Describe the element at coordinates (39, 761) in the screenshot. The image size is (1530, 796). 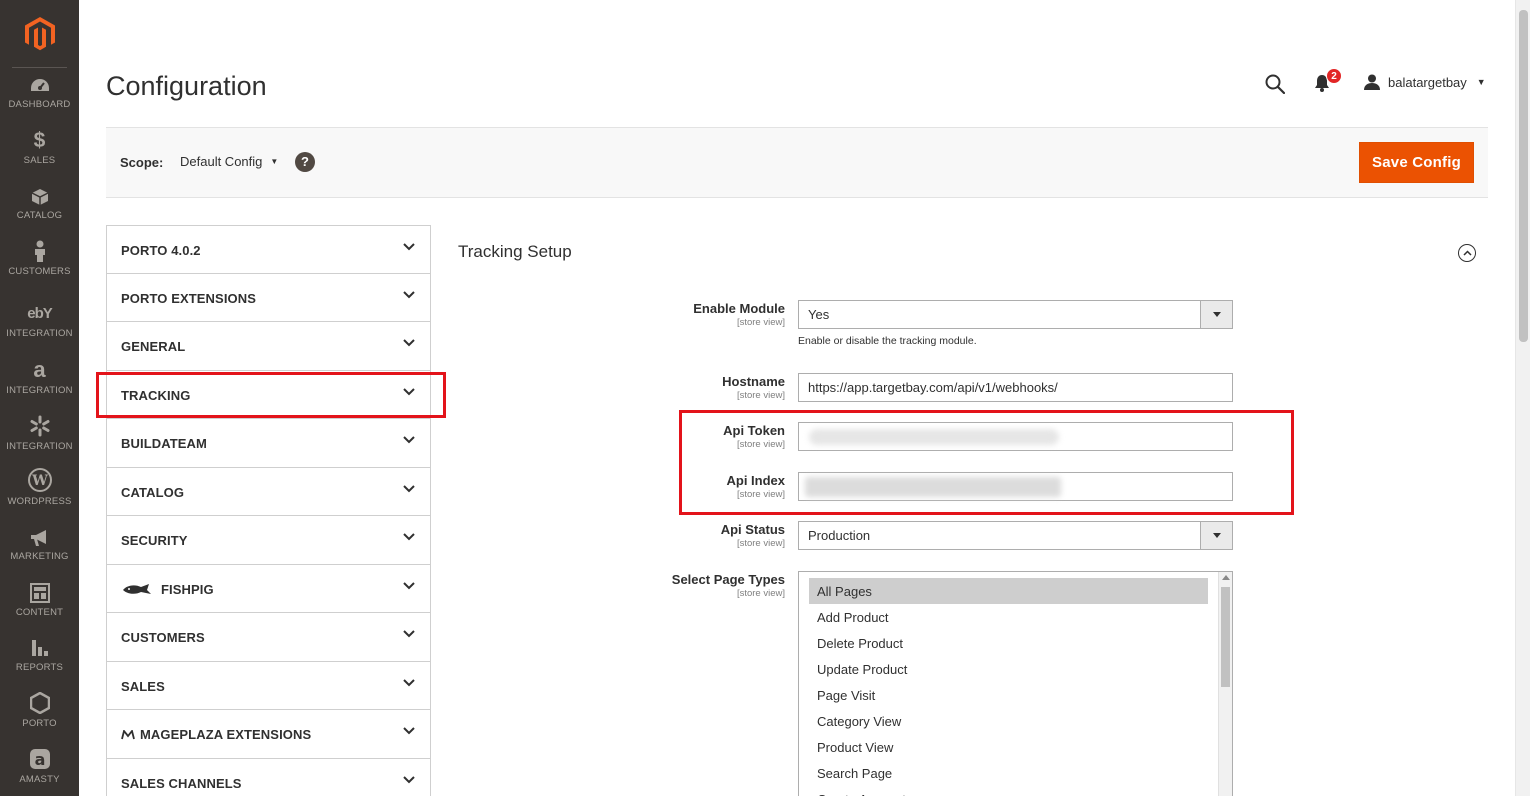
I see `nav-item-amasty: a AMASTY` at that location.